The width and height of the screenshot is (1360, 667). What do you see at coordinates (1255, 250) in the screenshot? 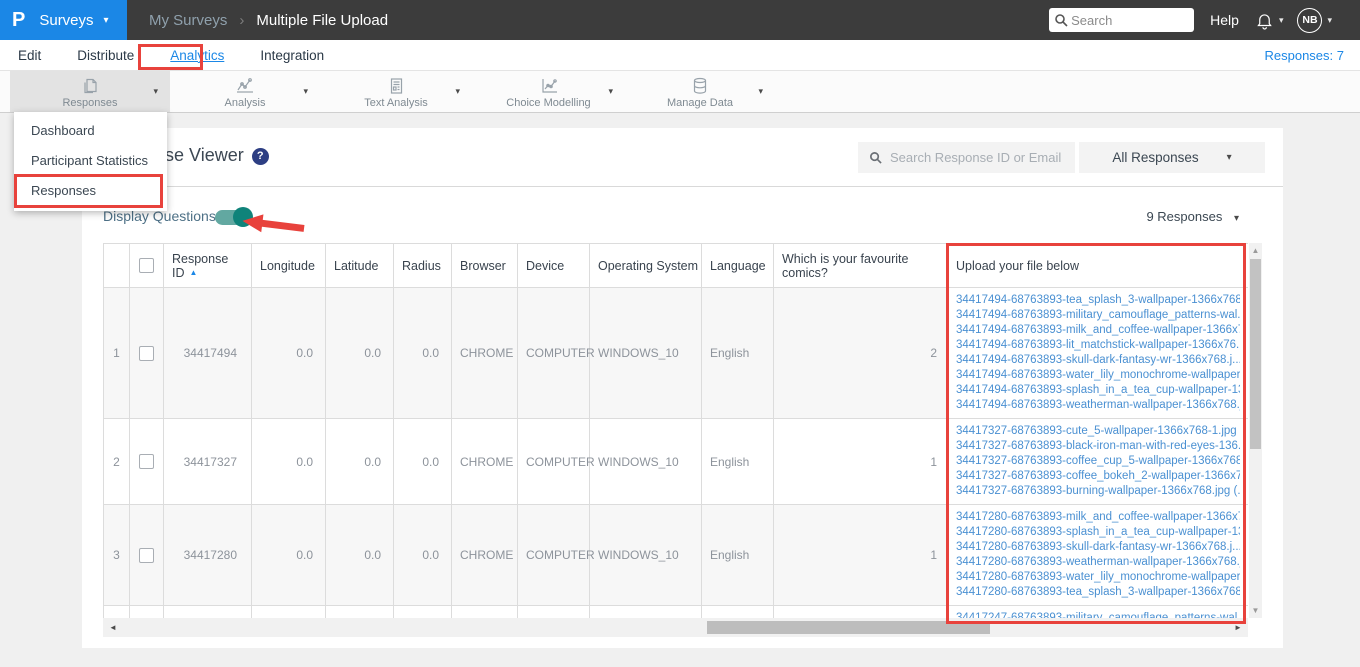
I see `scroll-up-arrow: ▲` at bounding box center [1255, 250].